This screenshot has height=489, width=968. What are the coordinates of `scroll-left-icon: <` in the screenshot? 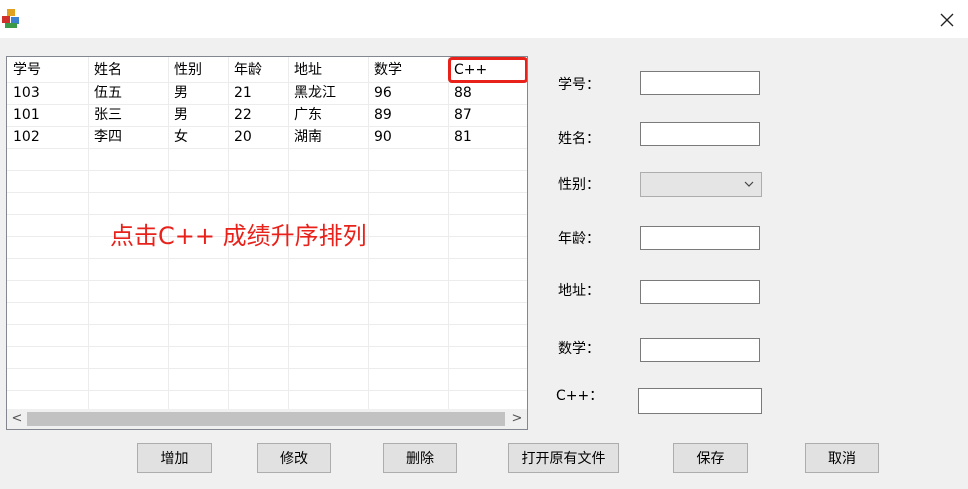 It's located at (17, 419).